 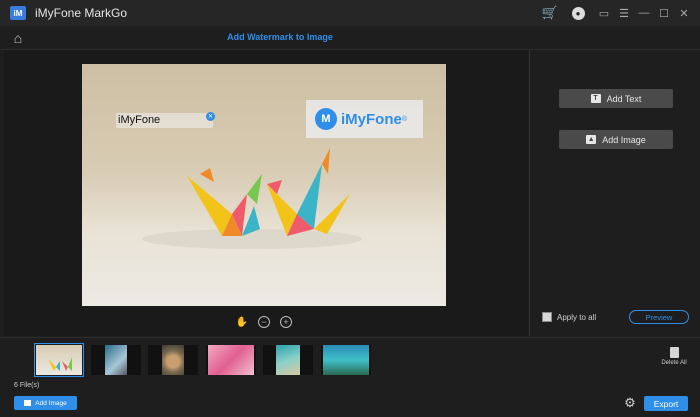 What do you see at coordinates (280, 37) in the screenshot?
I see `page-title: Add Watermark to Image` at bounding box center [280, 37].